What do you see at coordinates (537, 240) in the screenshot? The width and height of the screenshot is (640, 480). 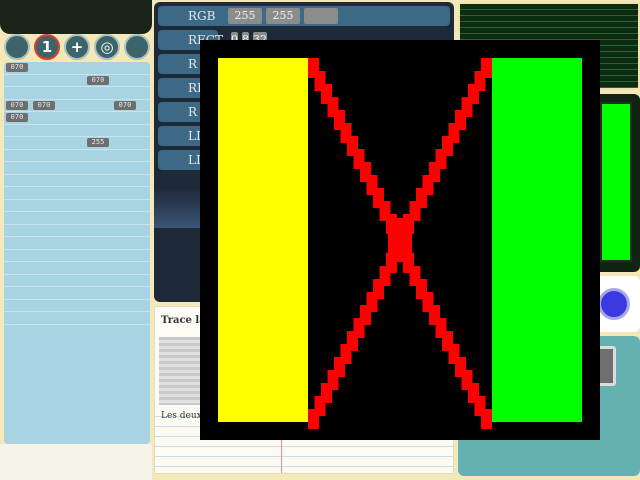 I see `green-bar` at bounding box center [537, 240].